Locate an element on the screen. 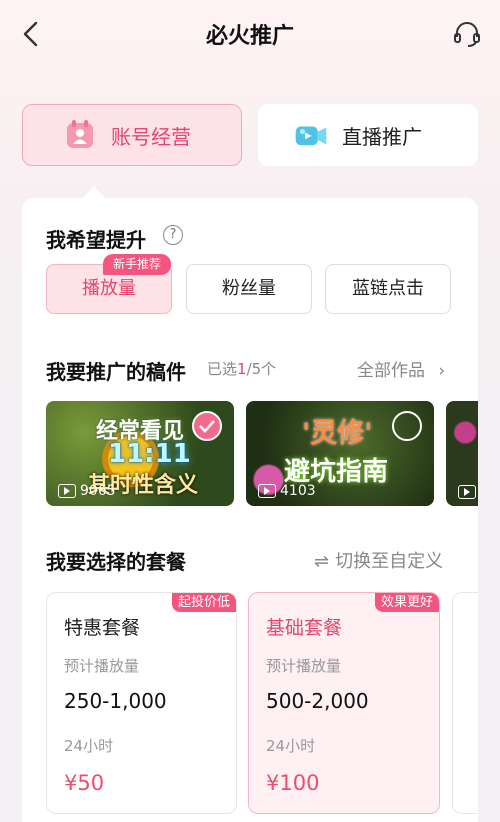 The width and height of the screenshot is (500, 822). package-card-discount: 起投价低 特惠套餐 预计播放量 250-1,000 24小时 ¥50 is located at coordinates (141, 703).